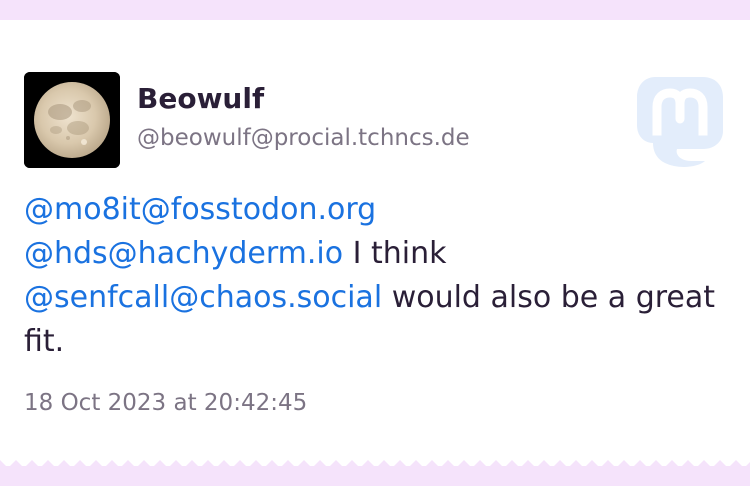 This screenshot has height=486, width=750. I want to click on author-handle: @beowulf@procial.tchncs.de, so click(303, 138).